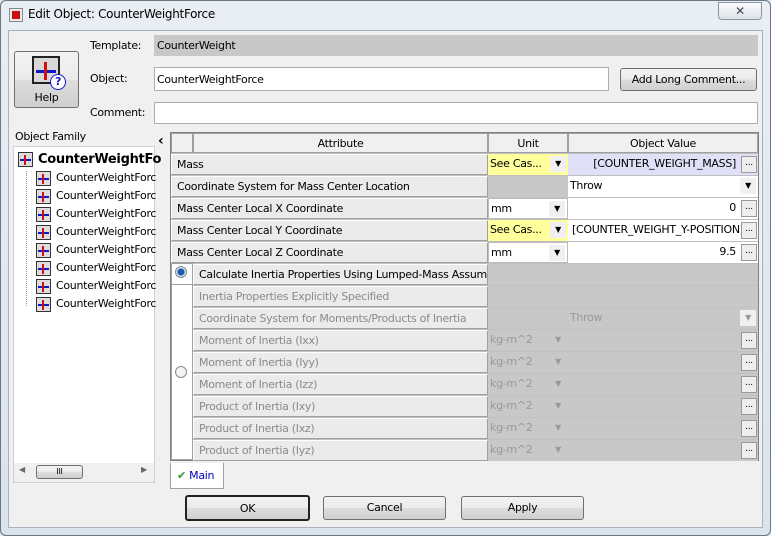  What do you see at coordinates (528, 143) in the screenshot?
I see `column-header-unit: Unit` at bounding box center [528, 143].